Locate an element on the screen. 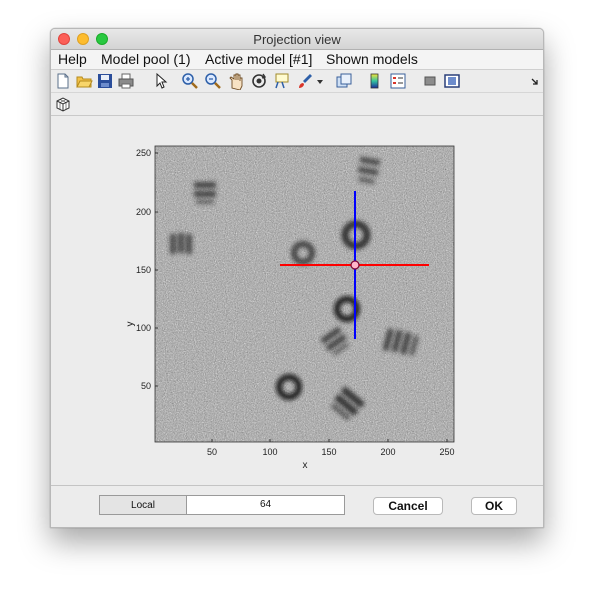 The height and width of the screenshot is (599, 592). 3d-cube-icon is located at coordinates (63, 104).